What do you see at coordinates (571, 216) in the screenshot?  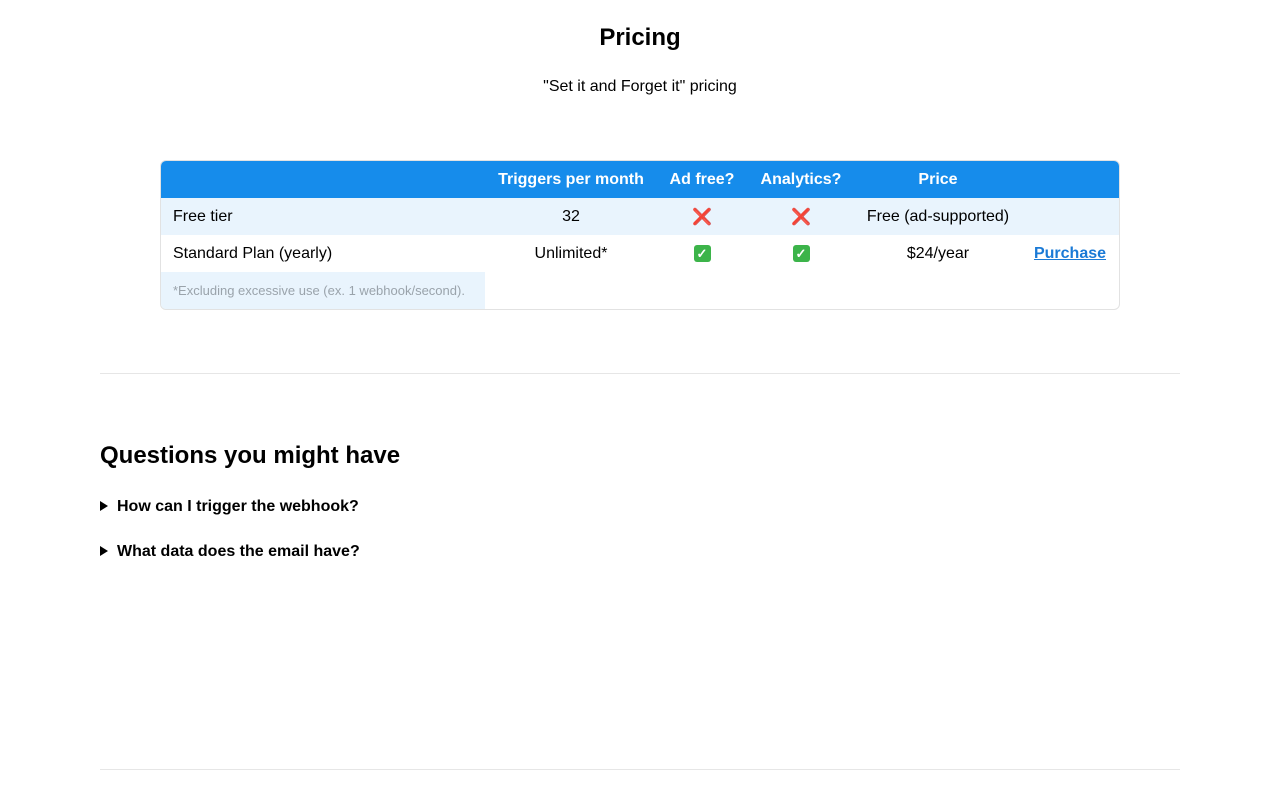 I see `triggers-value: 32` at bounding box center [571, 216].